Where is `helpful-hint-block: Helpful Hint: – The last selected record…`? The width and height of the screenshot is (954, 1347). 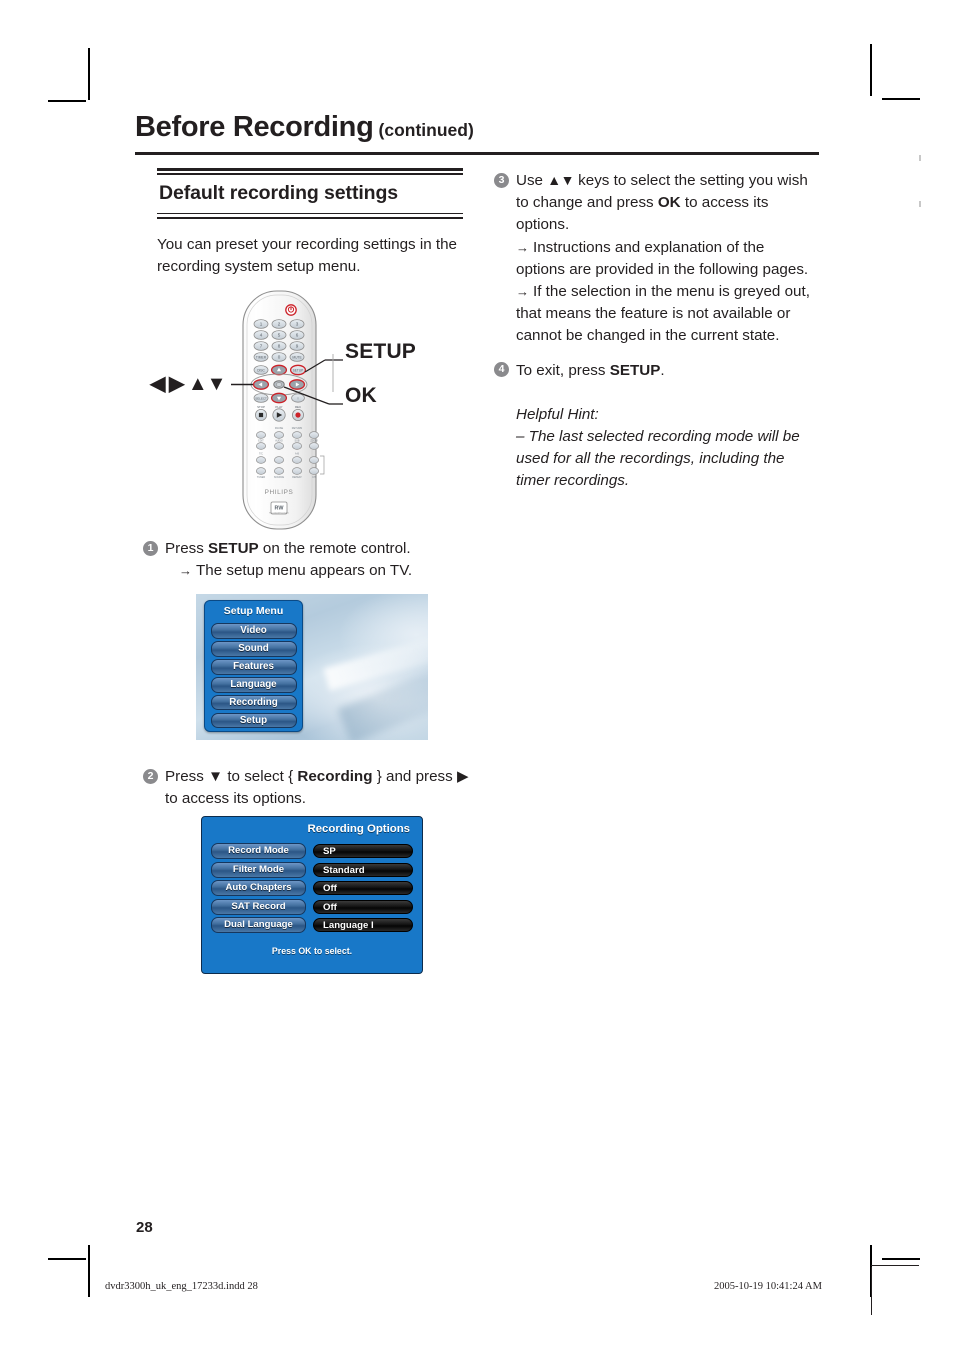 helpful-hint-block: Helpful Hint: – The last selected record… is located at coordinates (653, 448).